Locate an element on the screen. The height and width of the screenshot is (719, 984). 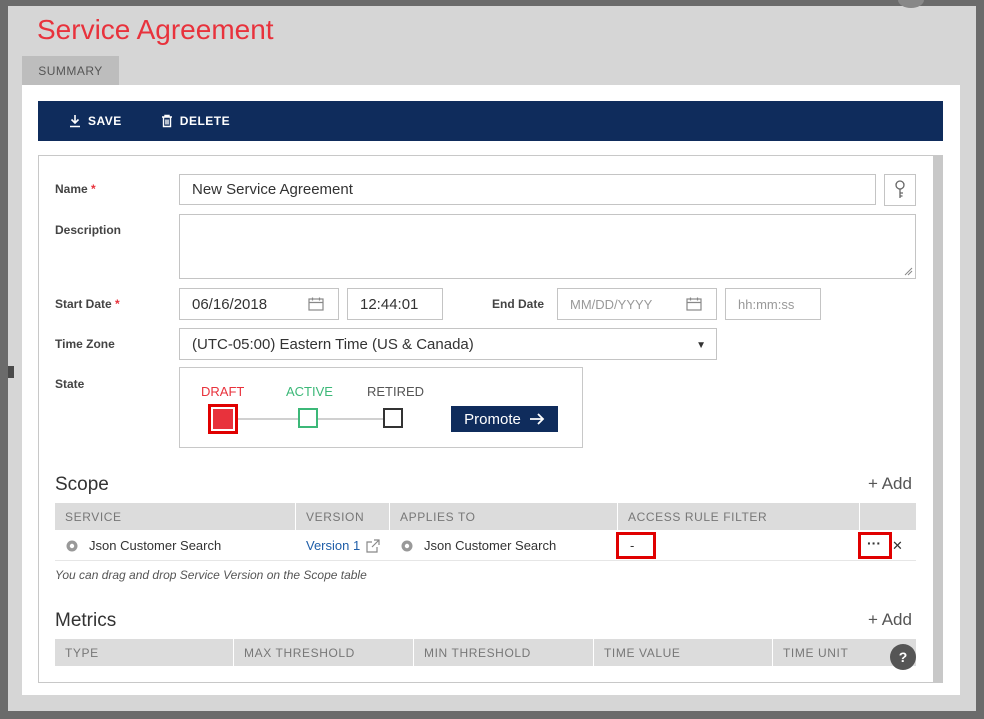
cell-version: Version 1 is located at coordinates (343, 545).